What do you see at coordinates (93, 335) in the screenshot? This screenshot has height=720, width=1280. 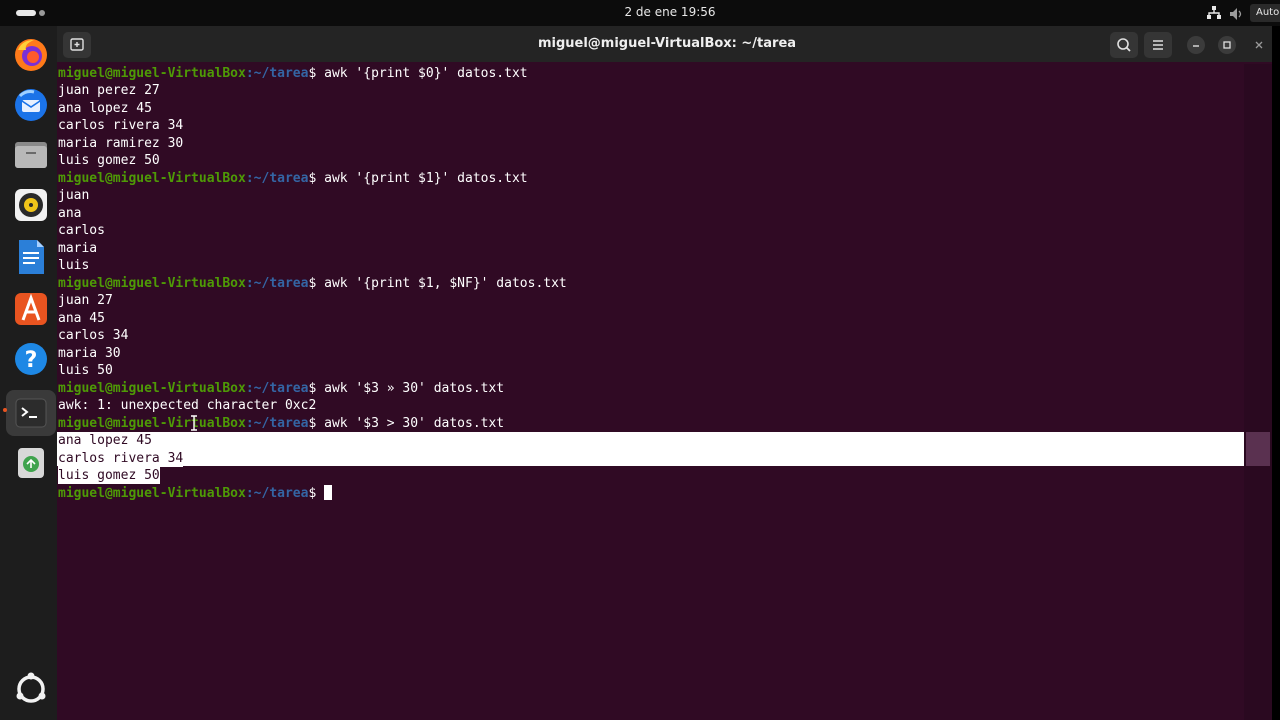 I see `output-line: carlos 34` at bounding box center [93, 335].